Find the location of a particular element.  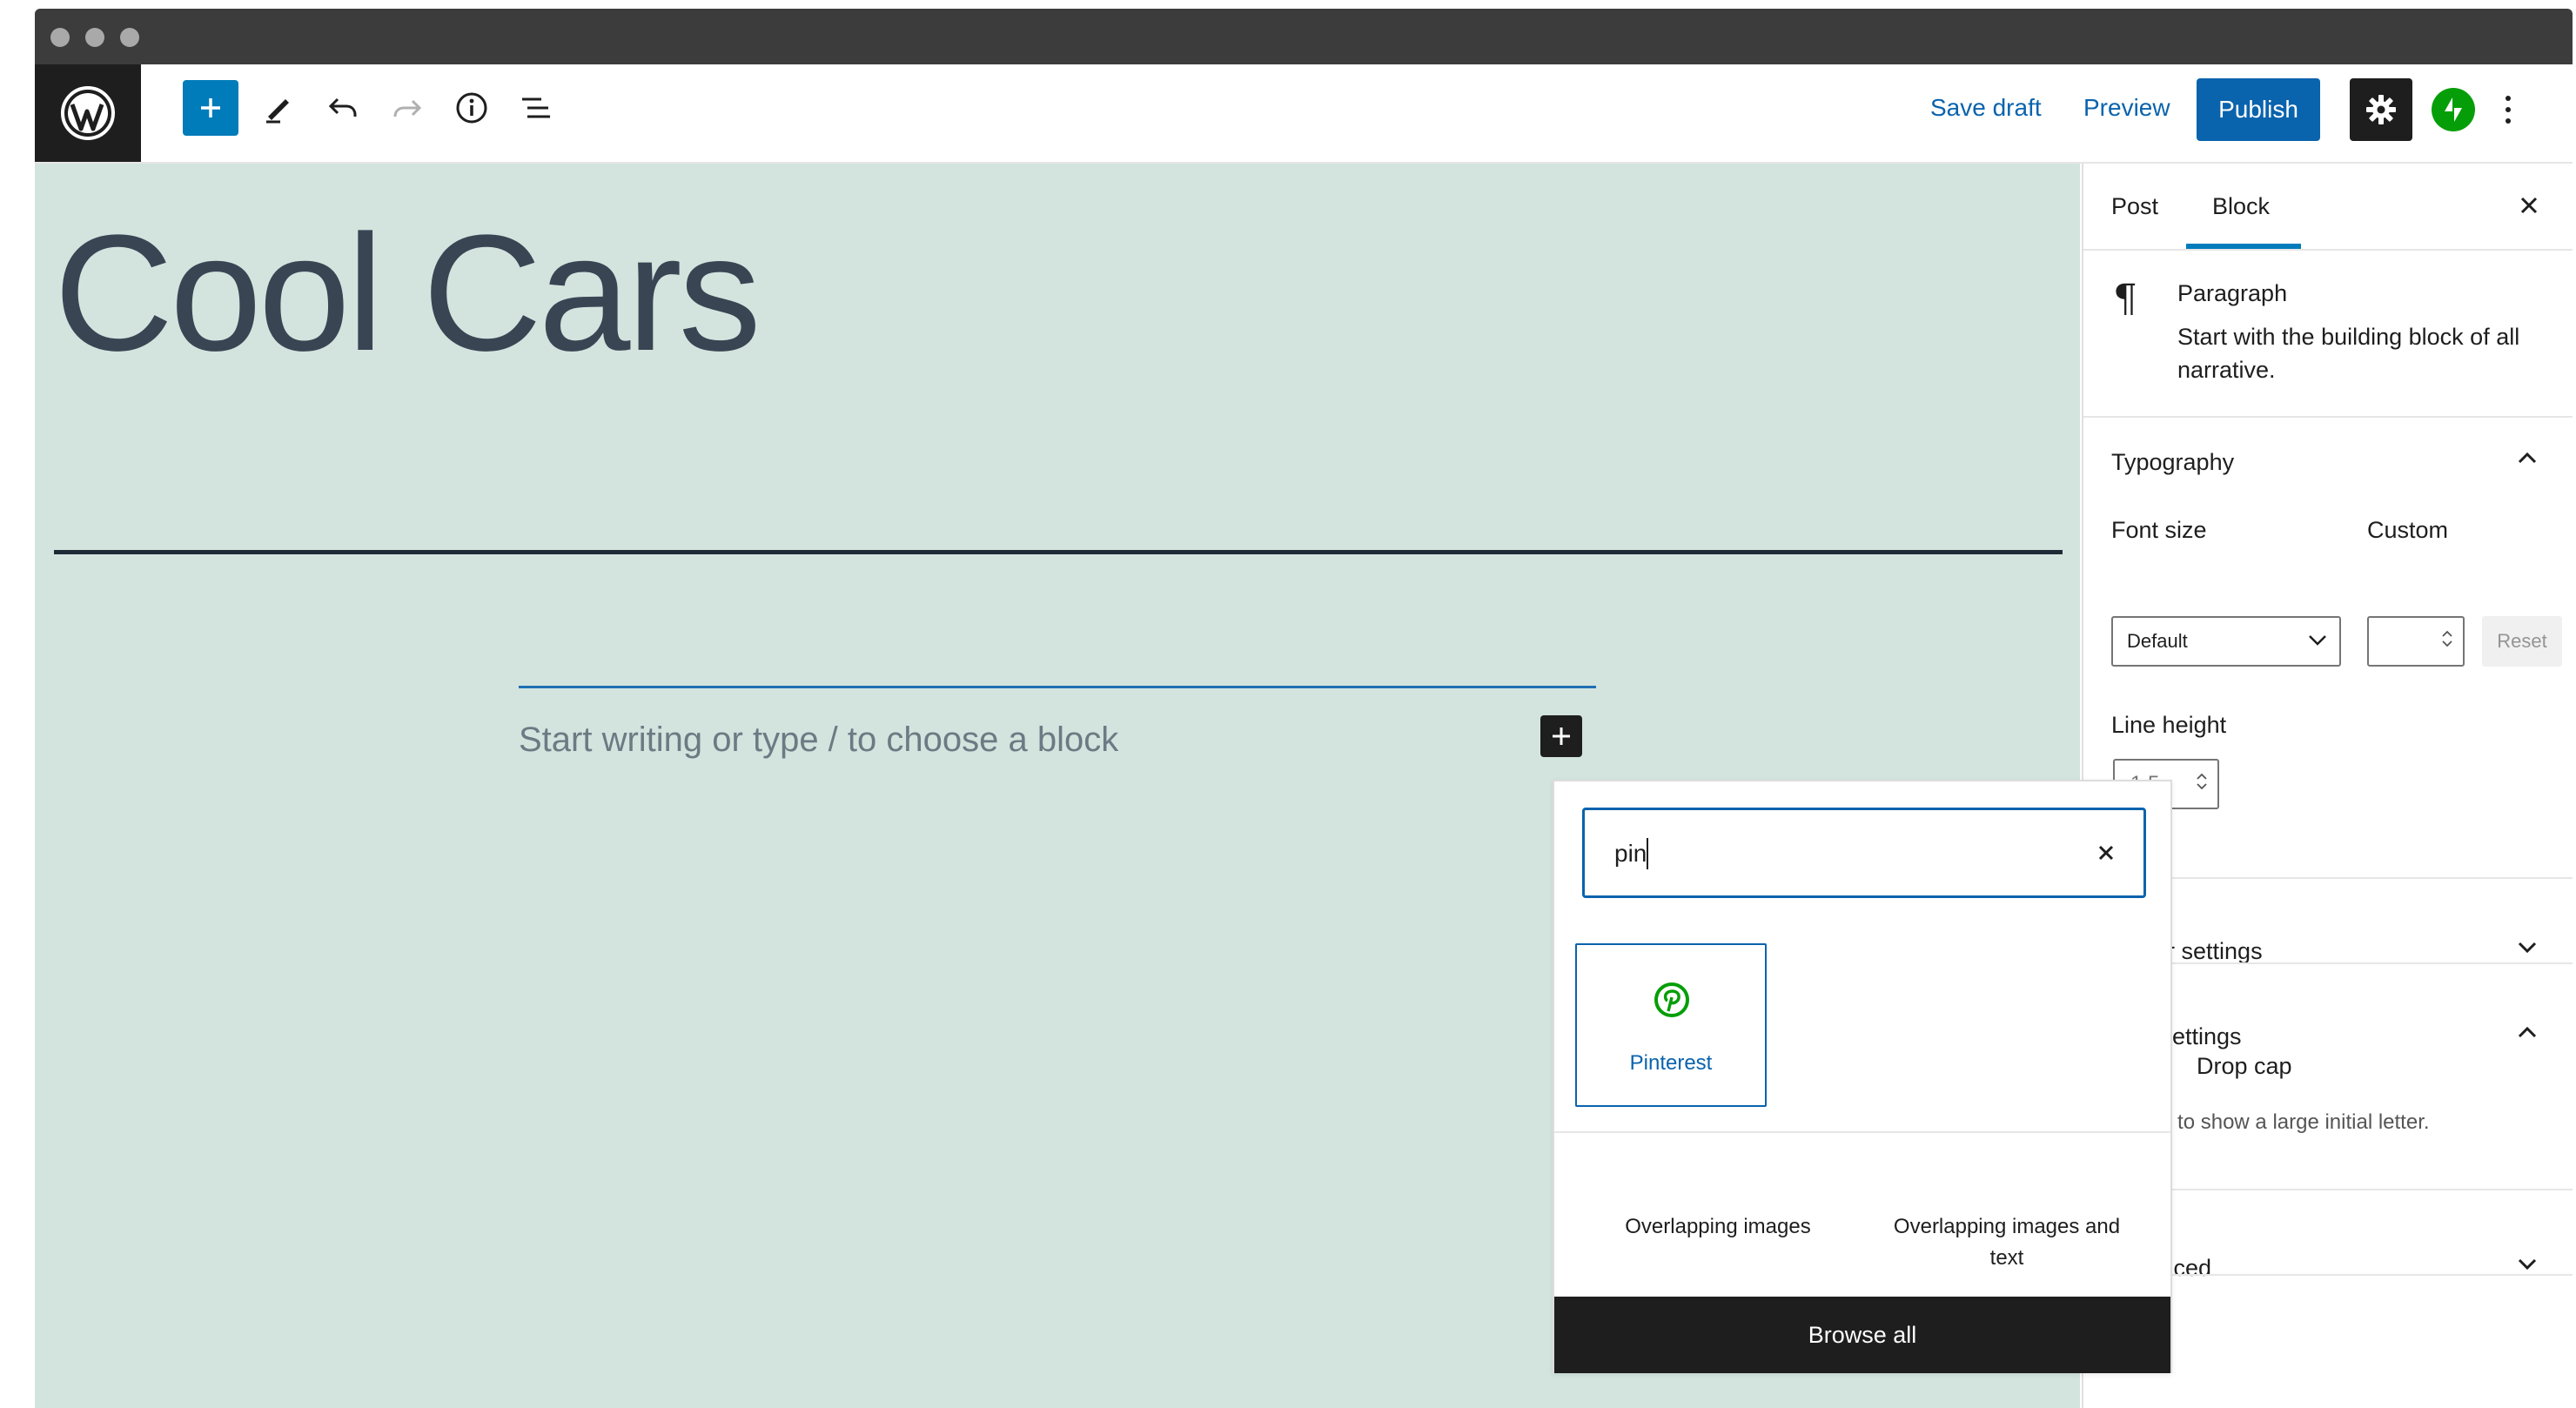

details-button is located at coordinates (472, 108).